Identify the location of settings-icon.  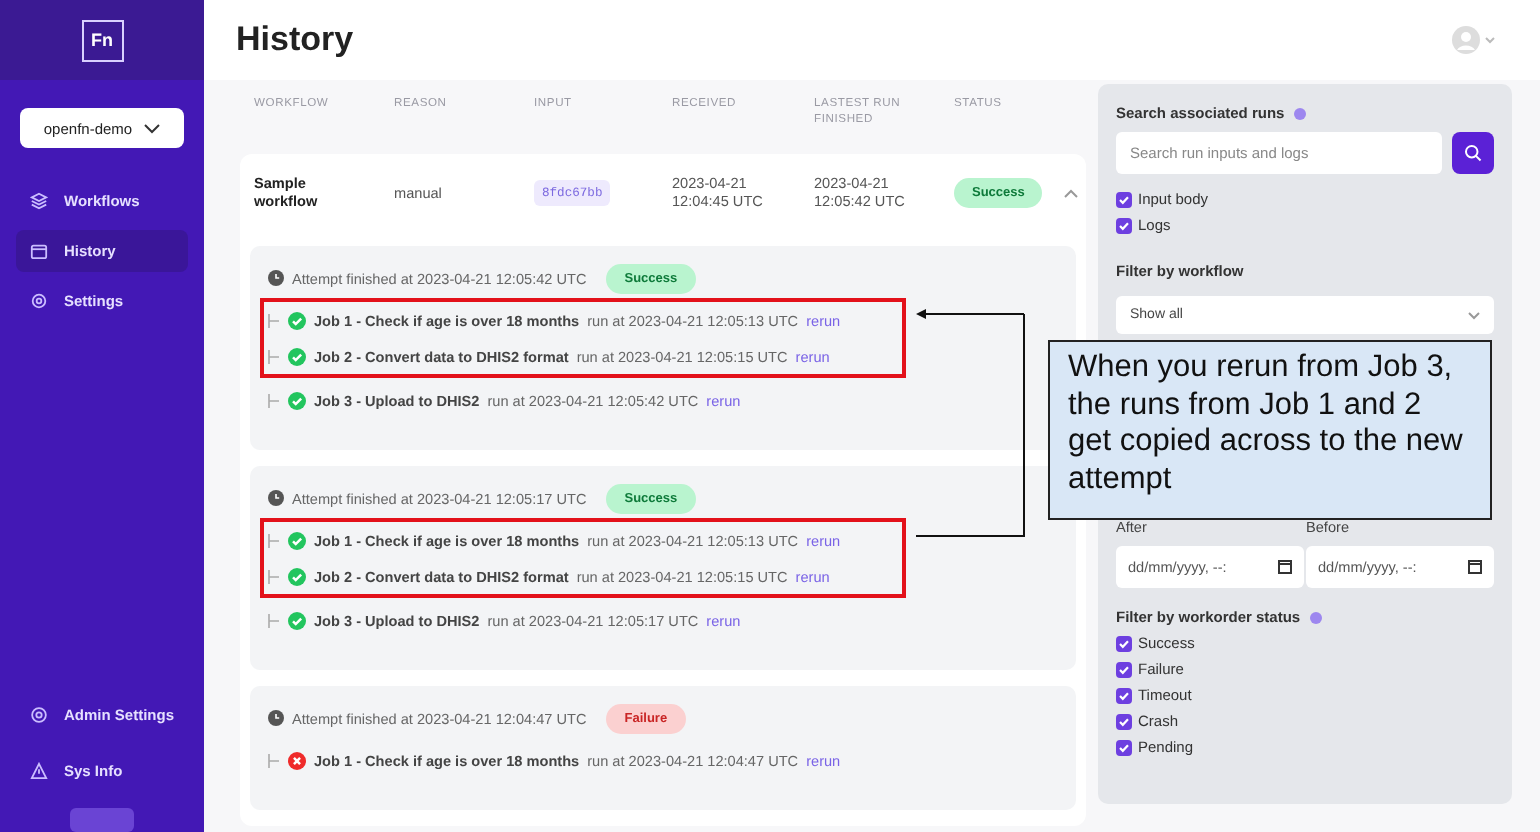
(39, 301).